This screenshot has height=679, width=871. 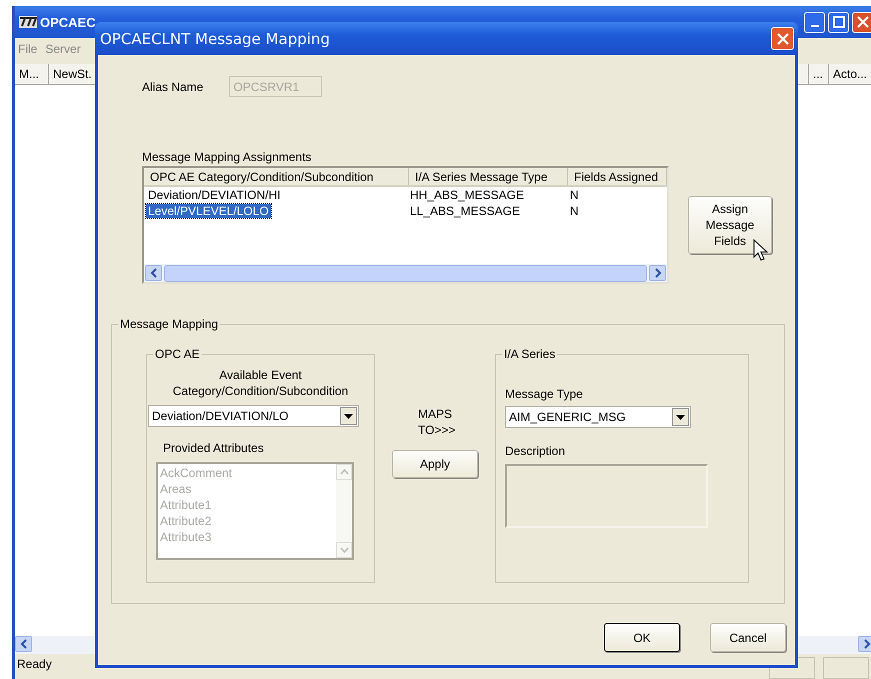 I want to click on section-label: Message Mapping Assignments, so click(x=227, y=158).